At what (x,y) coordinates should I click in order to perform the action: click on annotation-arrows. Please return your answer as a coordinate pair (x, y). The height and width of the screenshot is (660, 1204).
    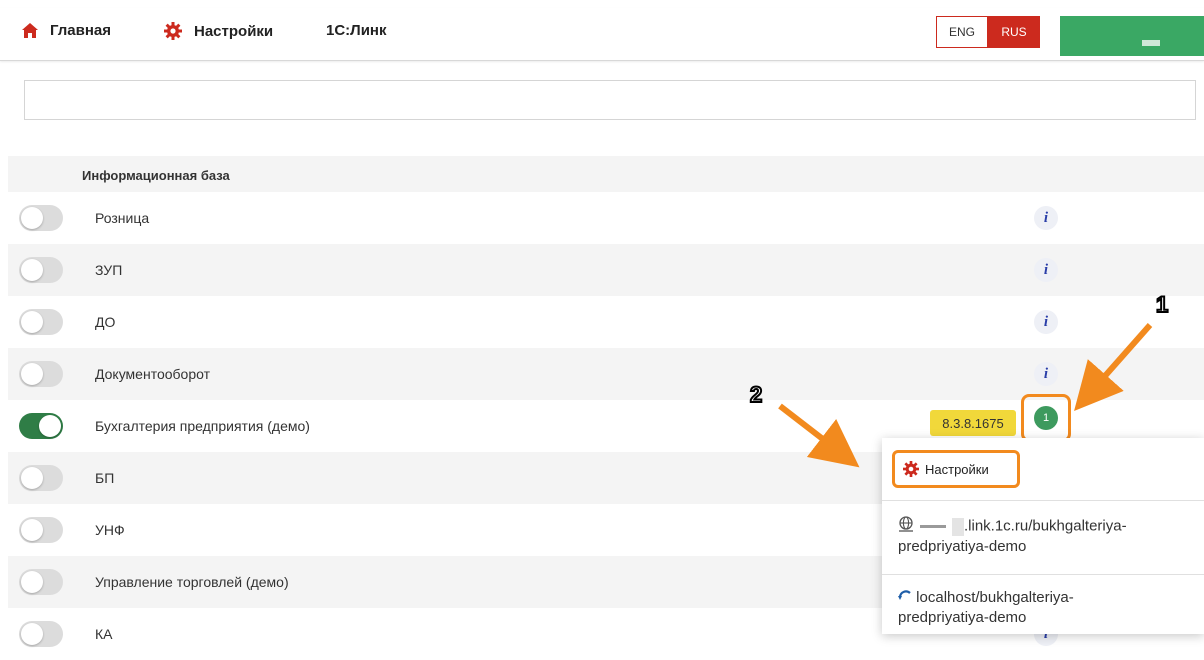
    Looking at the image, I should click on (965, 395).